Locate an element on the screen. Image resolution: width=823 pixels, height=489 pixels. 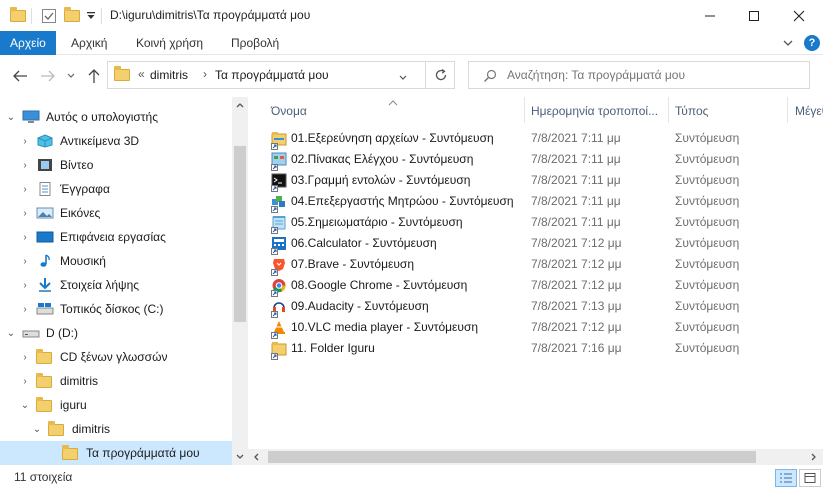
column-header-type: Τύπος is located at coordinates (691, 111).